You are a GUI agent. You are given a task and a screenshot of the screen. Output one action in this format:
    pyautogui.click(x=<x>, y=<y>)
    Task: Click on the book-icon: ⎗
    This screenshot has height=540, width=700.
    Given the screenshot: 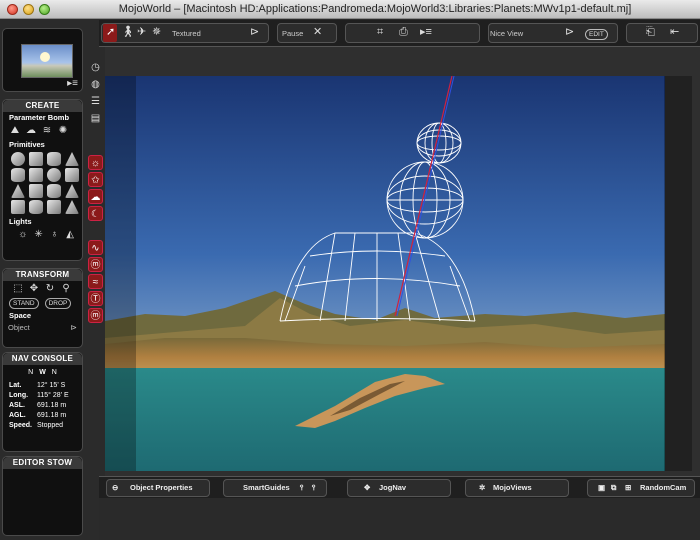 What is the action you would take?
    pyautogui.click(x=650, y=32)
    